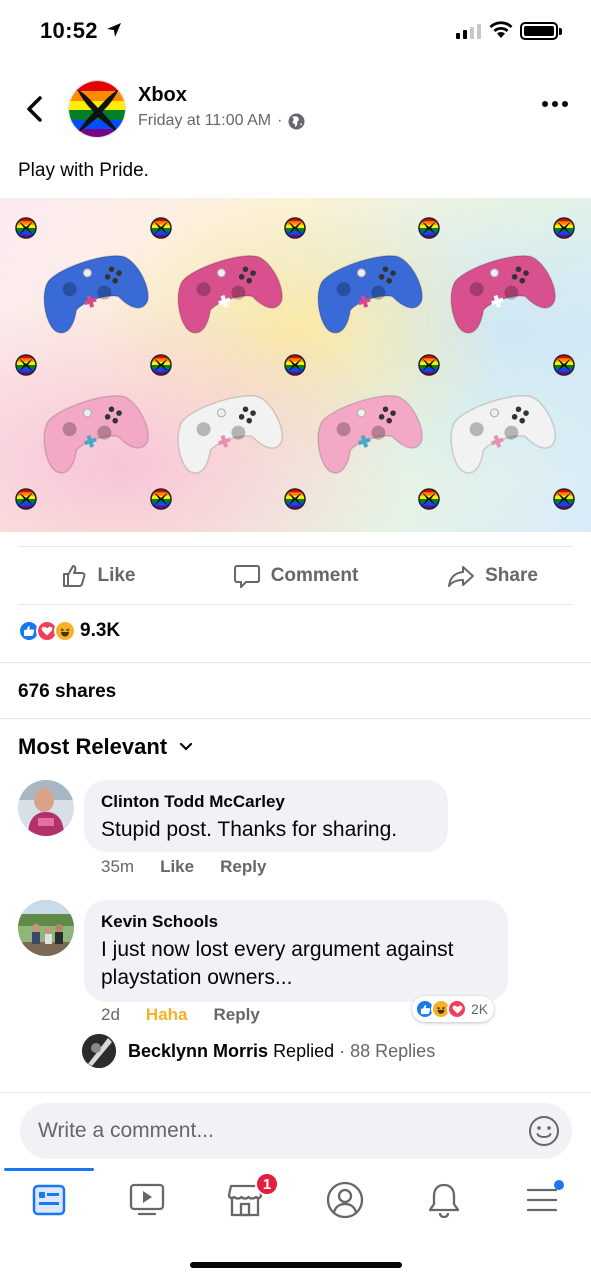 This screenshot has height=1279, width=591. What do you see at coordinates (511, 575) in the screenshot?
I see `share-label: Share` at bounding box center [511, 575].